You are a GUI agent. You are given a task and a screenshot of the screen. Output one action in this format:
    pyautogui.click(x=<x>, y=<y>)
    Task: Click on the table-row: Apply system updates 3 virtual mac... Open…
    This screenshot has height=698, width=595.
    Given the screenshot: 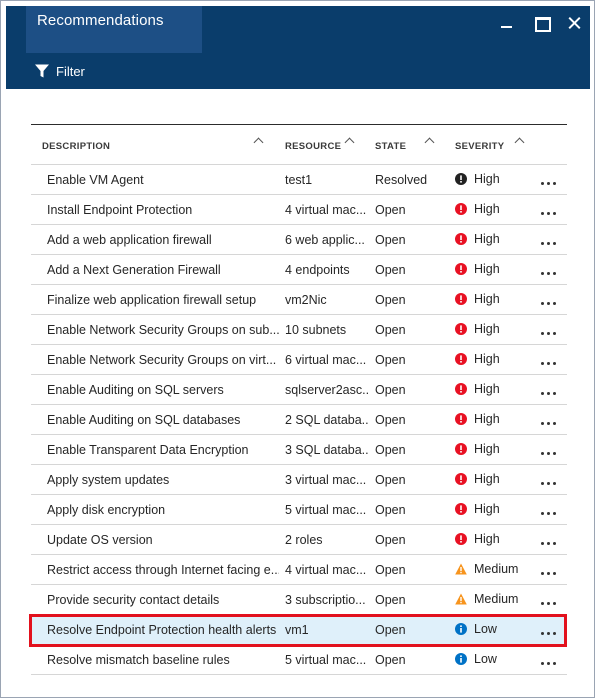 What is the action you would take?
    pyautogui.click(x=299, y=480)
    